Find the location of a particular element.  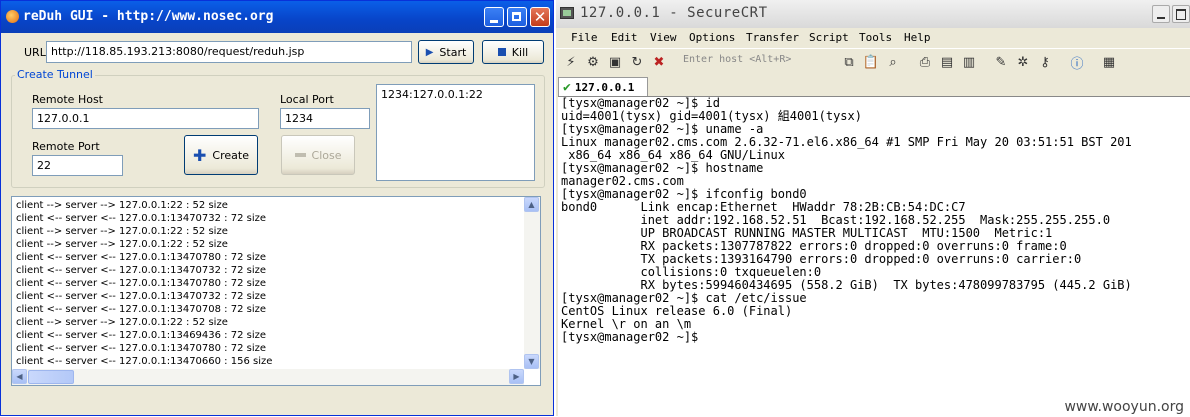

session-tab: ✔ 127.0.0.1 is located at coordinates (603, 86).